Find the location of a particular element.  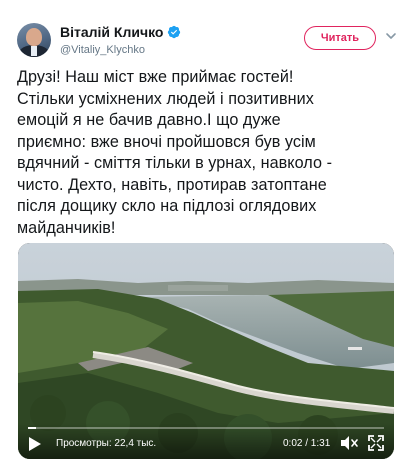

read-button: Читать is located at coordinates (340, 38).